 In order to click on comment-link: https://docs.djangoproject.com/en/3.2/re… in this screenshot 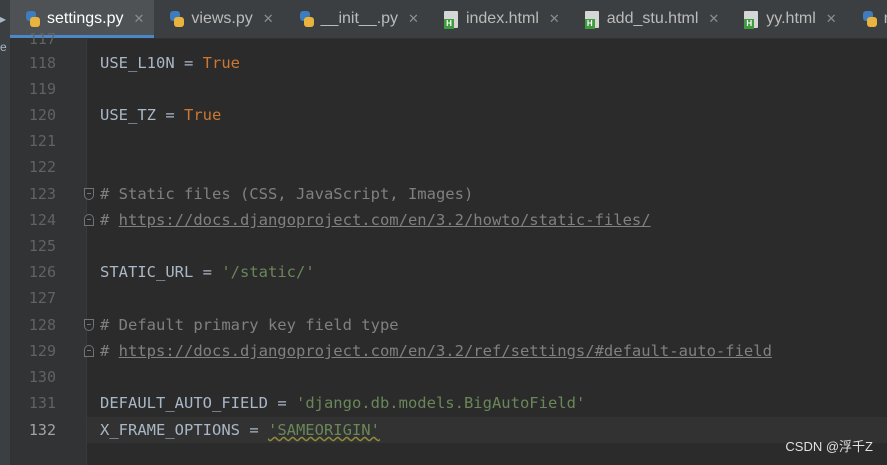, I will do `click(445, 351)`.